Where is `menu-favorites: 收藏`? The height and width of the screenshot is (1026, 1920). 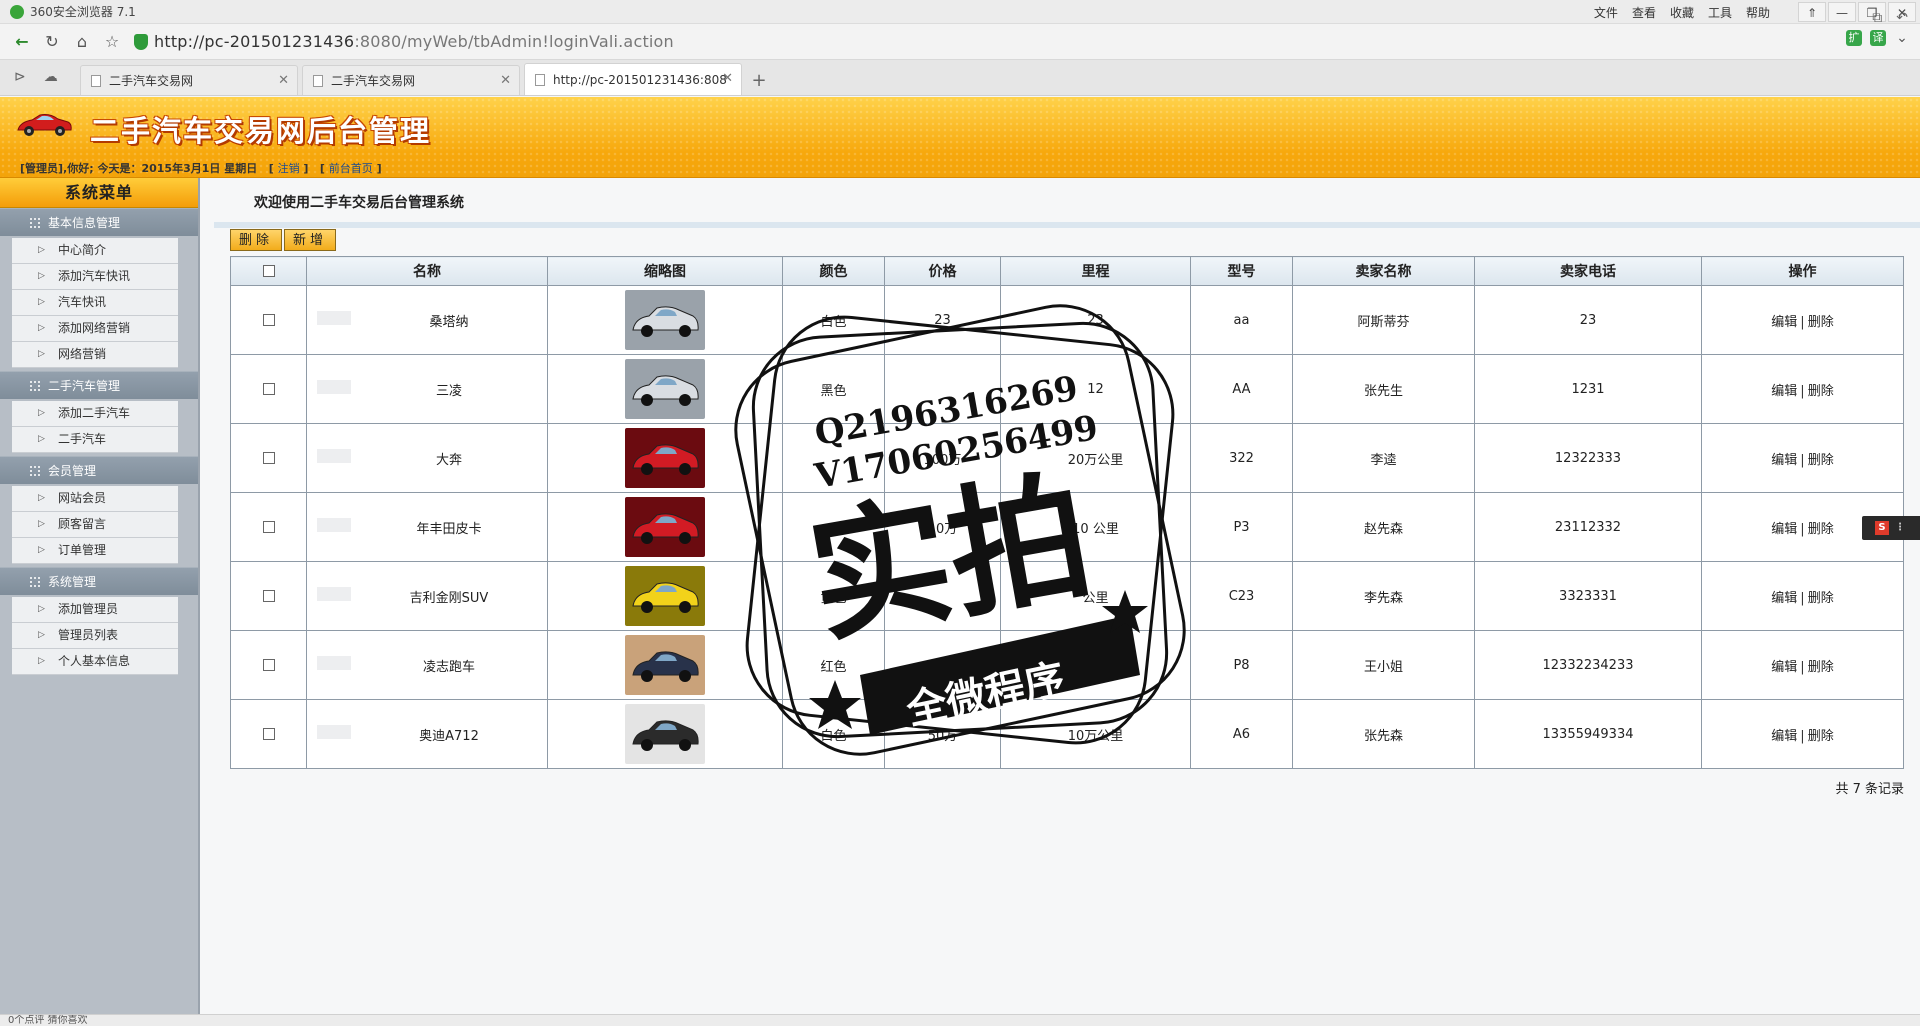
menu-favorites: 收藏 is located at coordinates (1682, 12).